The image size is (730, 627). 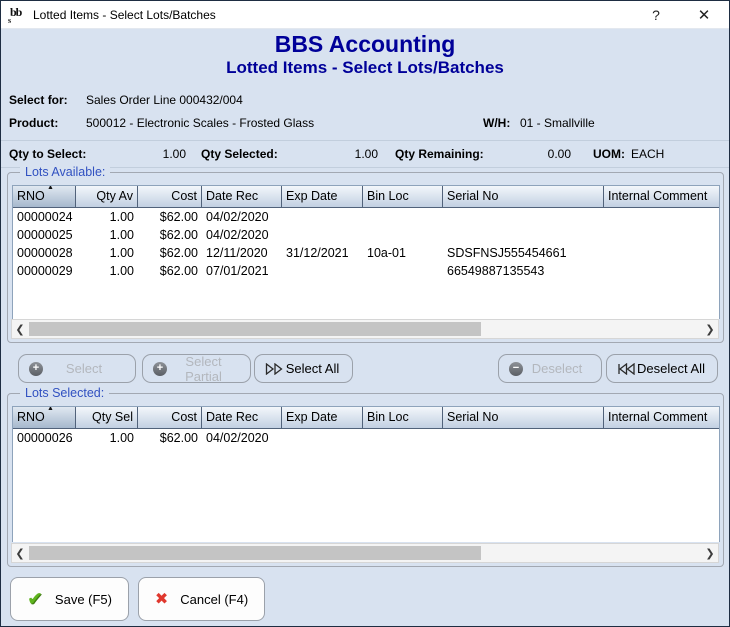 I want to click on table-row: 00000025 1.00 $62.00 04/02/2020, so click(x=366, y=235).